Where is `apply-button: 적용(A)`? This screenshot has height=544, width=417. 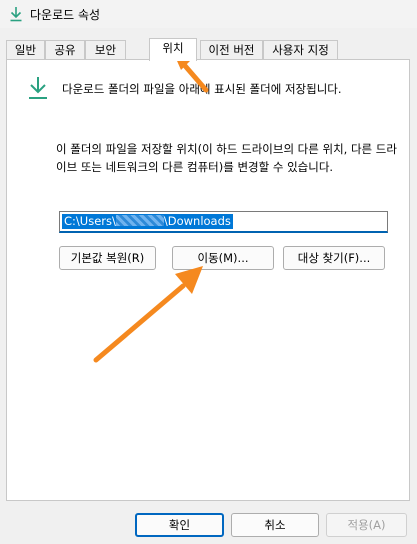
apply-button: 적용(A) is located at coordinates (366, 525).